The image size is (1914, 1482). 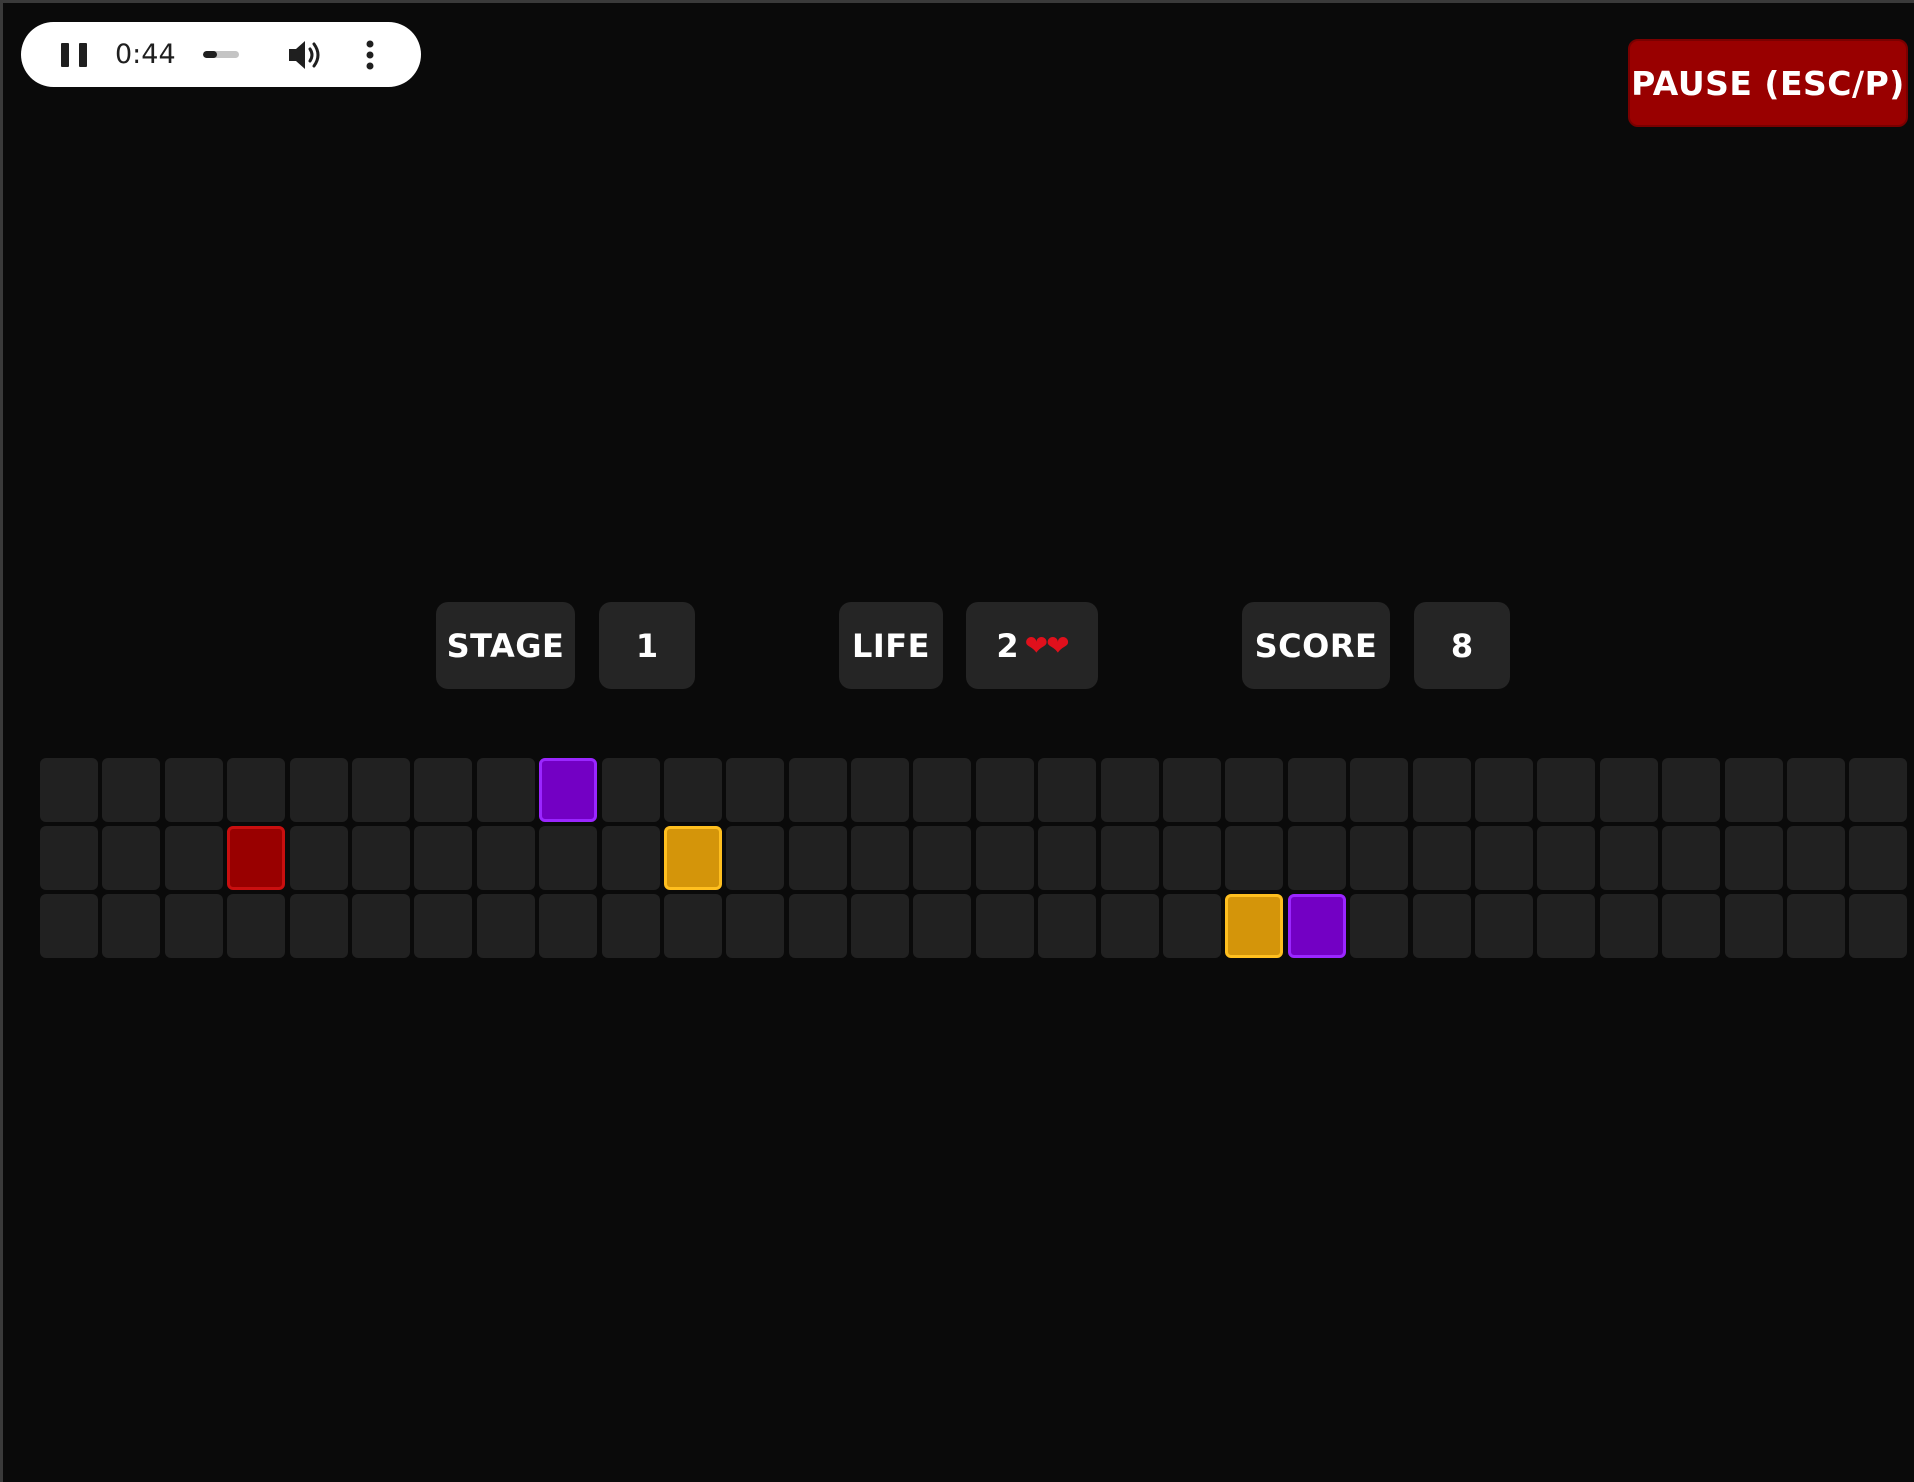 What do you see at coordinates (1462, 645) in the screenshot?
I see `score-value-text: 8` at bounding box center [1462, 645].